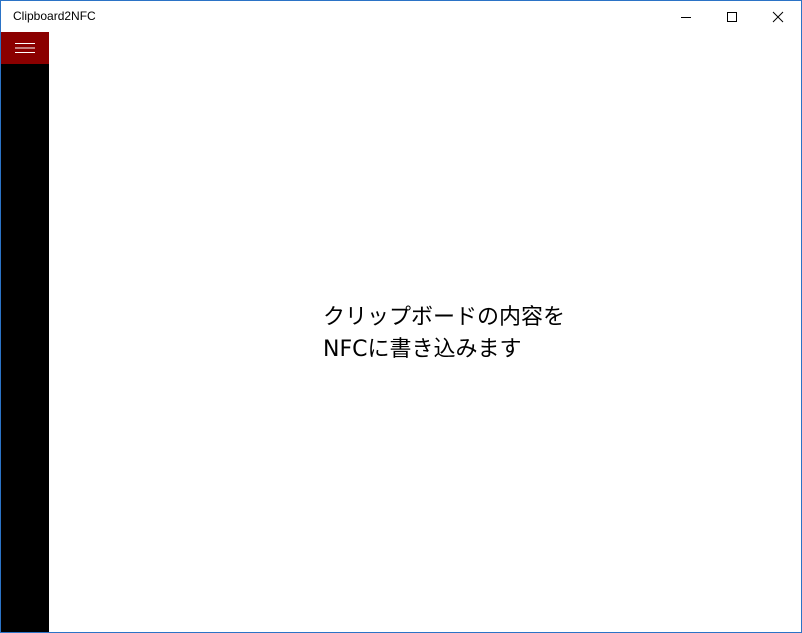 This screenshot has height=633, width=802. Describe the element at coordinates (473, 334) in the screenshot. I see `instruction-message: クリップボードの内容を NFCに書き込みます` at that location.